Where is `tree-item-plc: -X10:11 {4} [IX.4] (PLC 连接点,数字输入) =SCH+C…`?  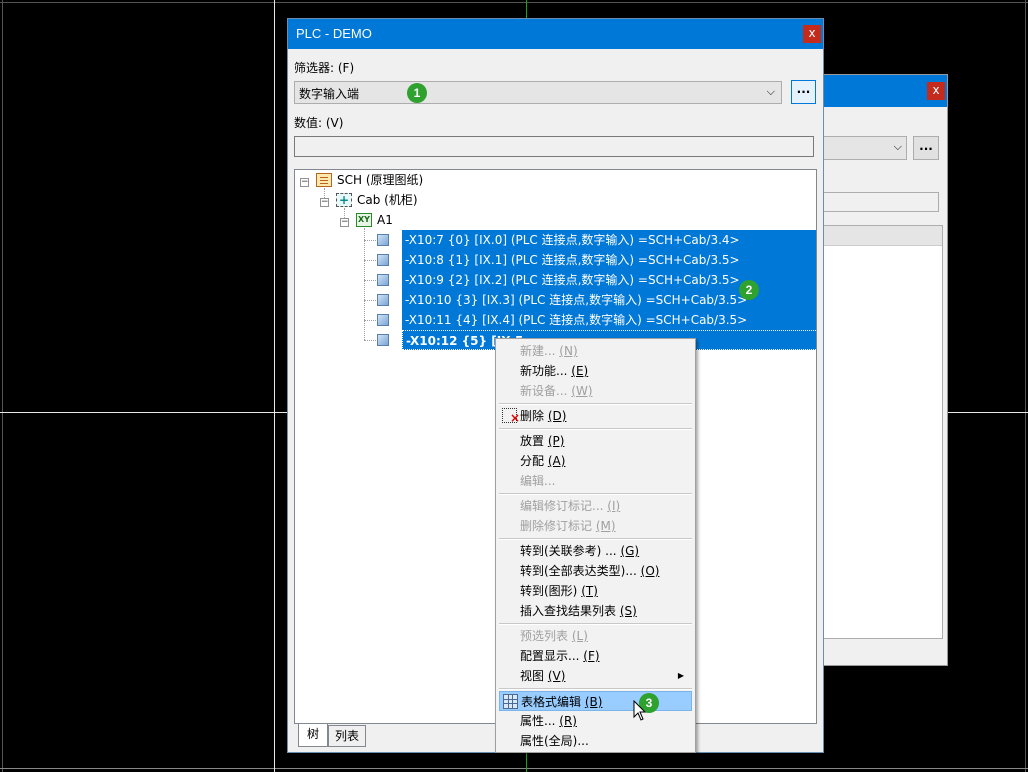 tree-item-plc: -X10:11 {4} [IX.4] (PLC 连接点,数字输入) =SCH+C… is located at coordinates (609, 320).